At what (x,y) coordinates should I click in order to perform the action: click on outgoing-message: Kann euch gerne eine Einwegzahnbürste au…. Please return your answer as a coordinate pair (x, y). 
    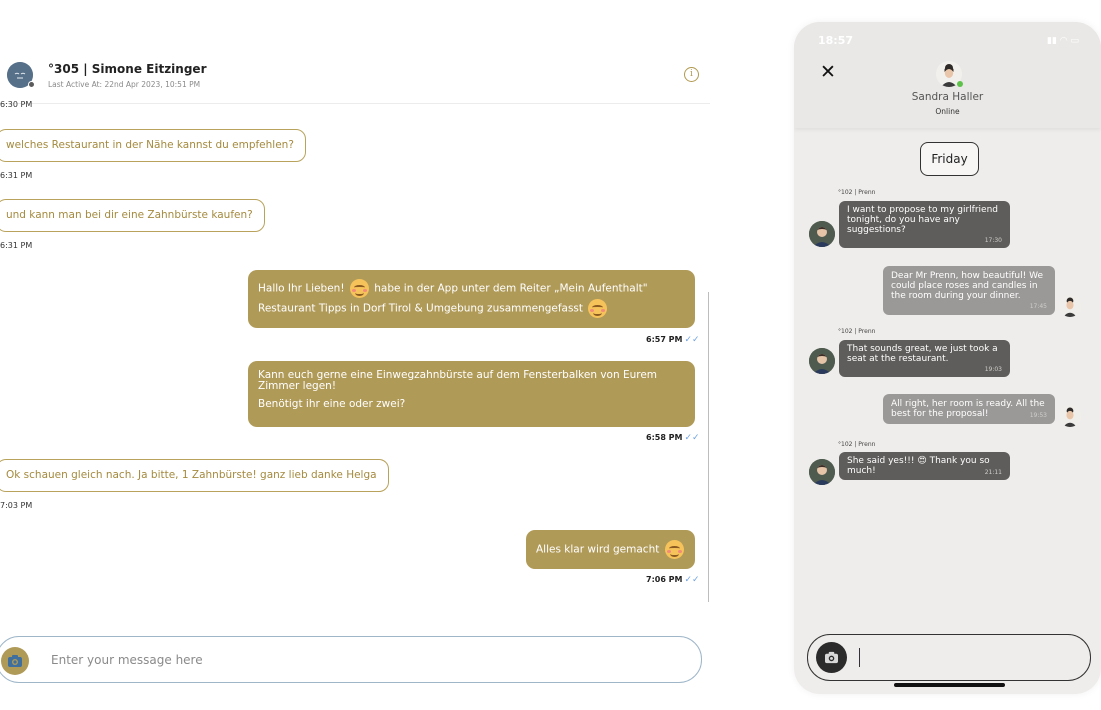
    Looking at the image, I should click on (471, 394).